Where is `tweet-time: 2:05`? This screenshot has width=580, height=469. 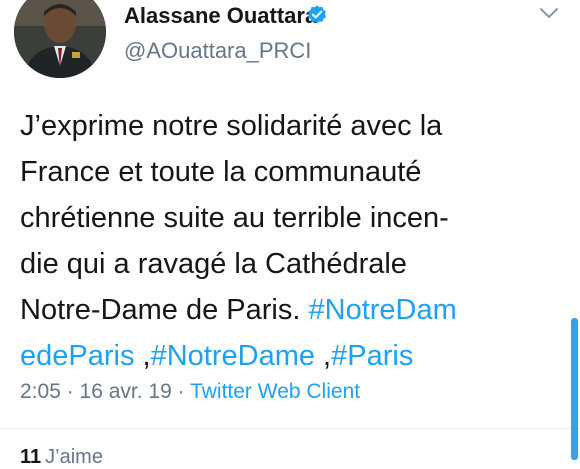
tweet-time: 2:05 is located at coordinates (40, 391).